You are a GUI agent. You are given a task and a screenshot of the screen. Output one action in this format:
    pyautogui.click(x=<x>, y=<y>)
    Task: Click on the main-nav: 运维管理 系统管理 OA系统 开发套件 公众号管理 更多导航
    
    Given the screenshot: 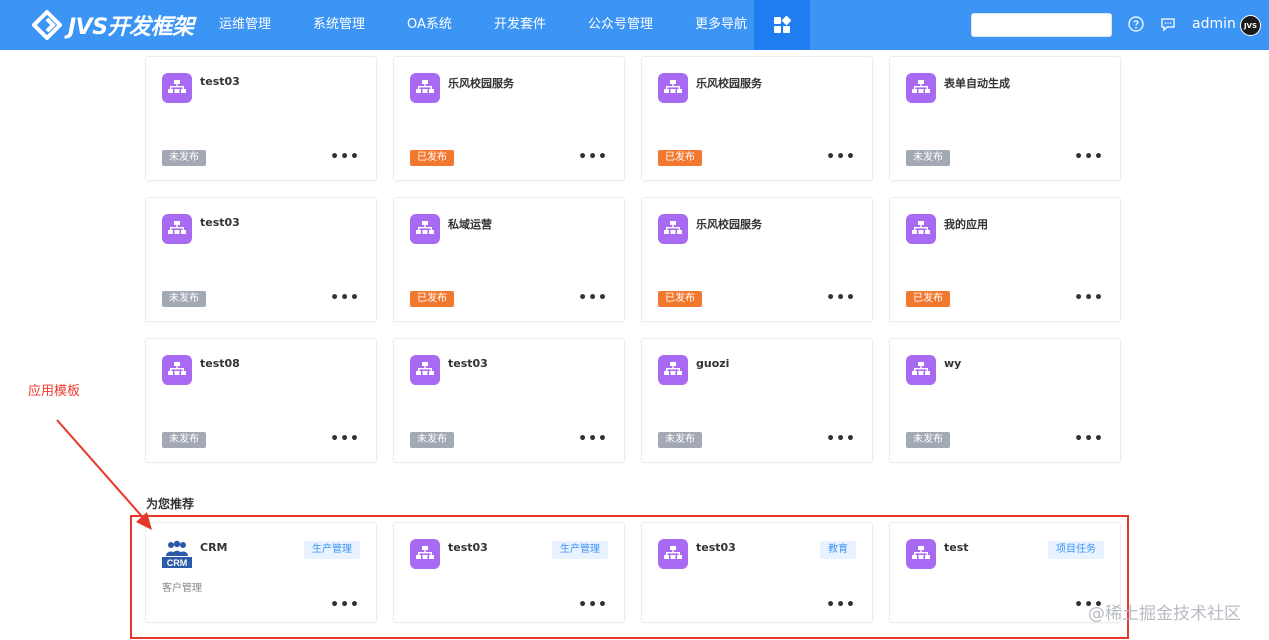 What is the action you would take?
    pyautogui.click(x=492, y=25)
    